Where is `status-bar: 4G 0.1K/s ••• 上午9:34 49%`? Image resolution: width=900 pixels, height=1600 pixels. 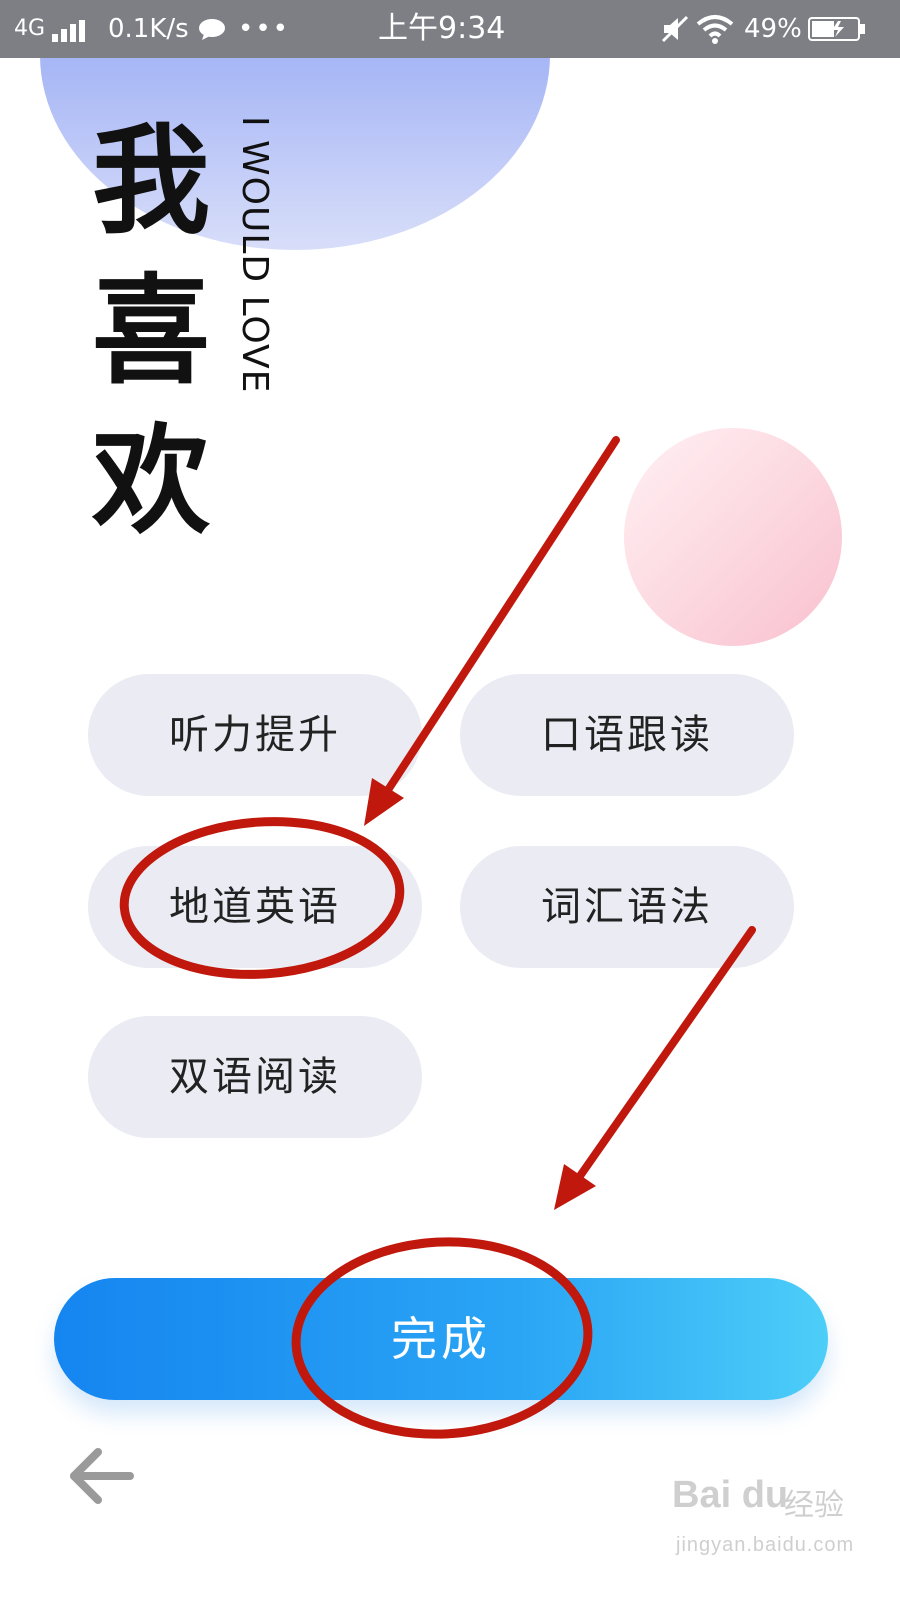 status-bar: 4G 0.1K/s ••• 上午9:34 49% is located at coordinates (450, 29).